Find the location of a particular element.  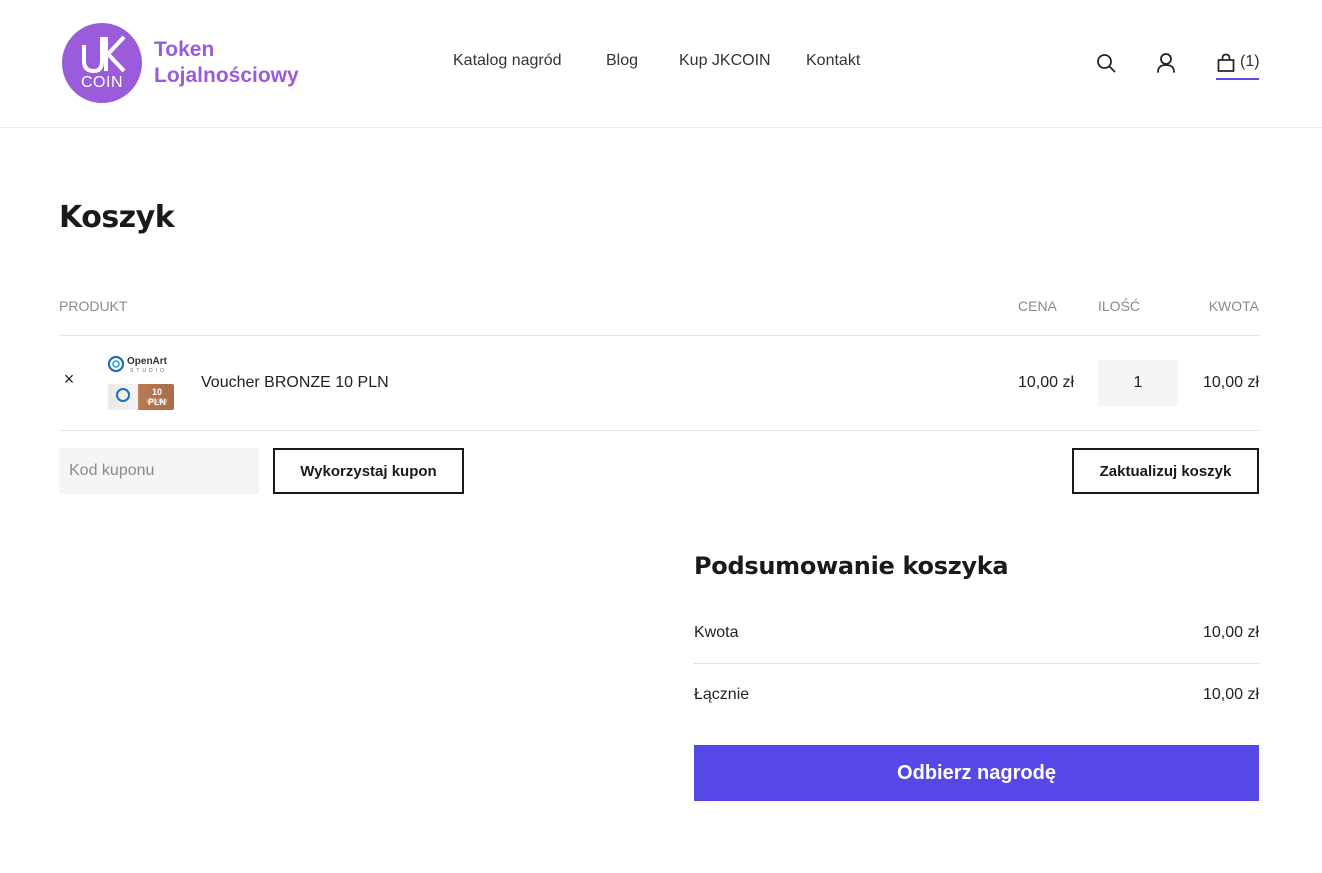

subtotal-value: 10,00 zł is located at coordinates (1230, 632).